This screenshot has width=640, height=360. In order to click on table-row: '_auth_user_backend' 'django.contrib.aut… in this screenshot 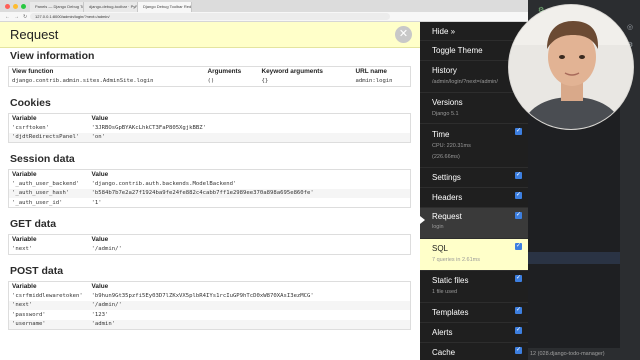, I will do `click(210, 184)`.